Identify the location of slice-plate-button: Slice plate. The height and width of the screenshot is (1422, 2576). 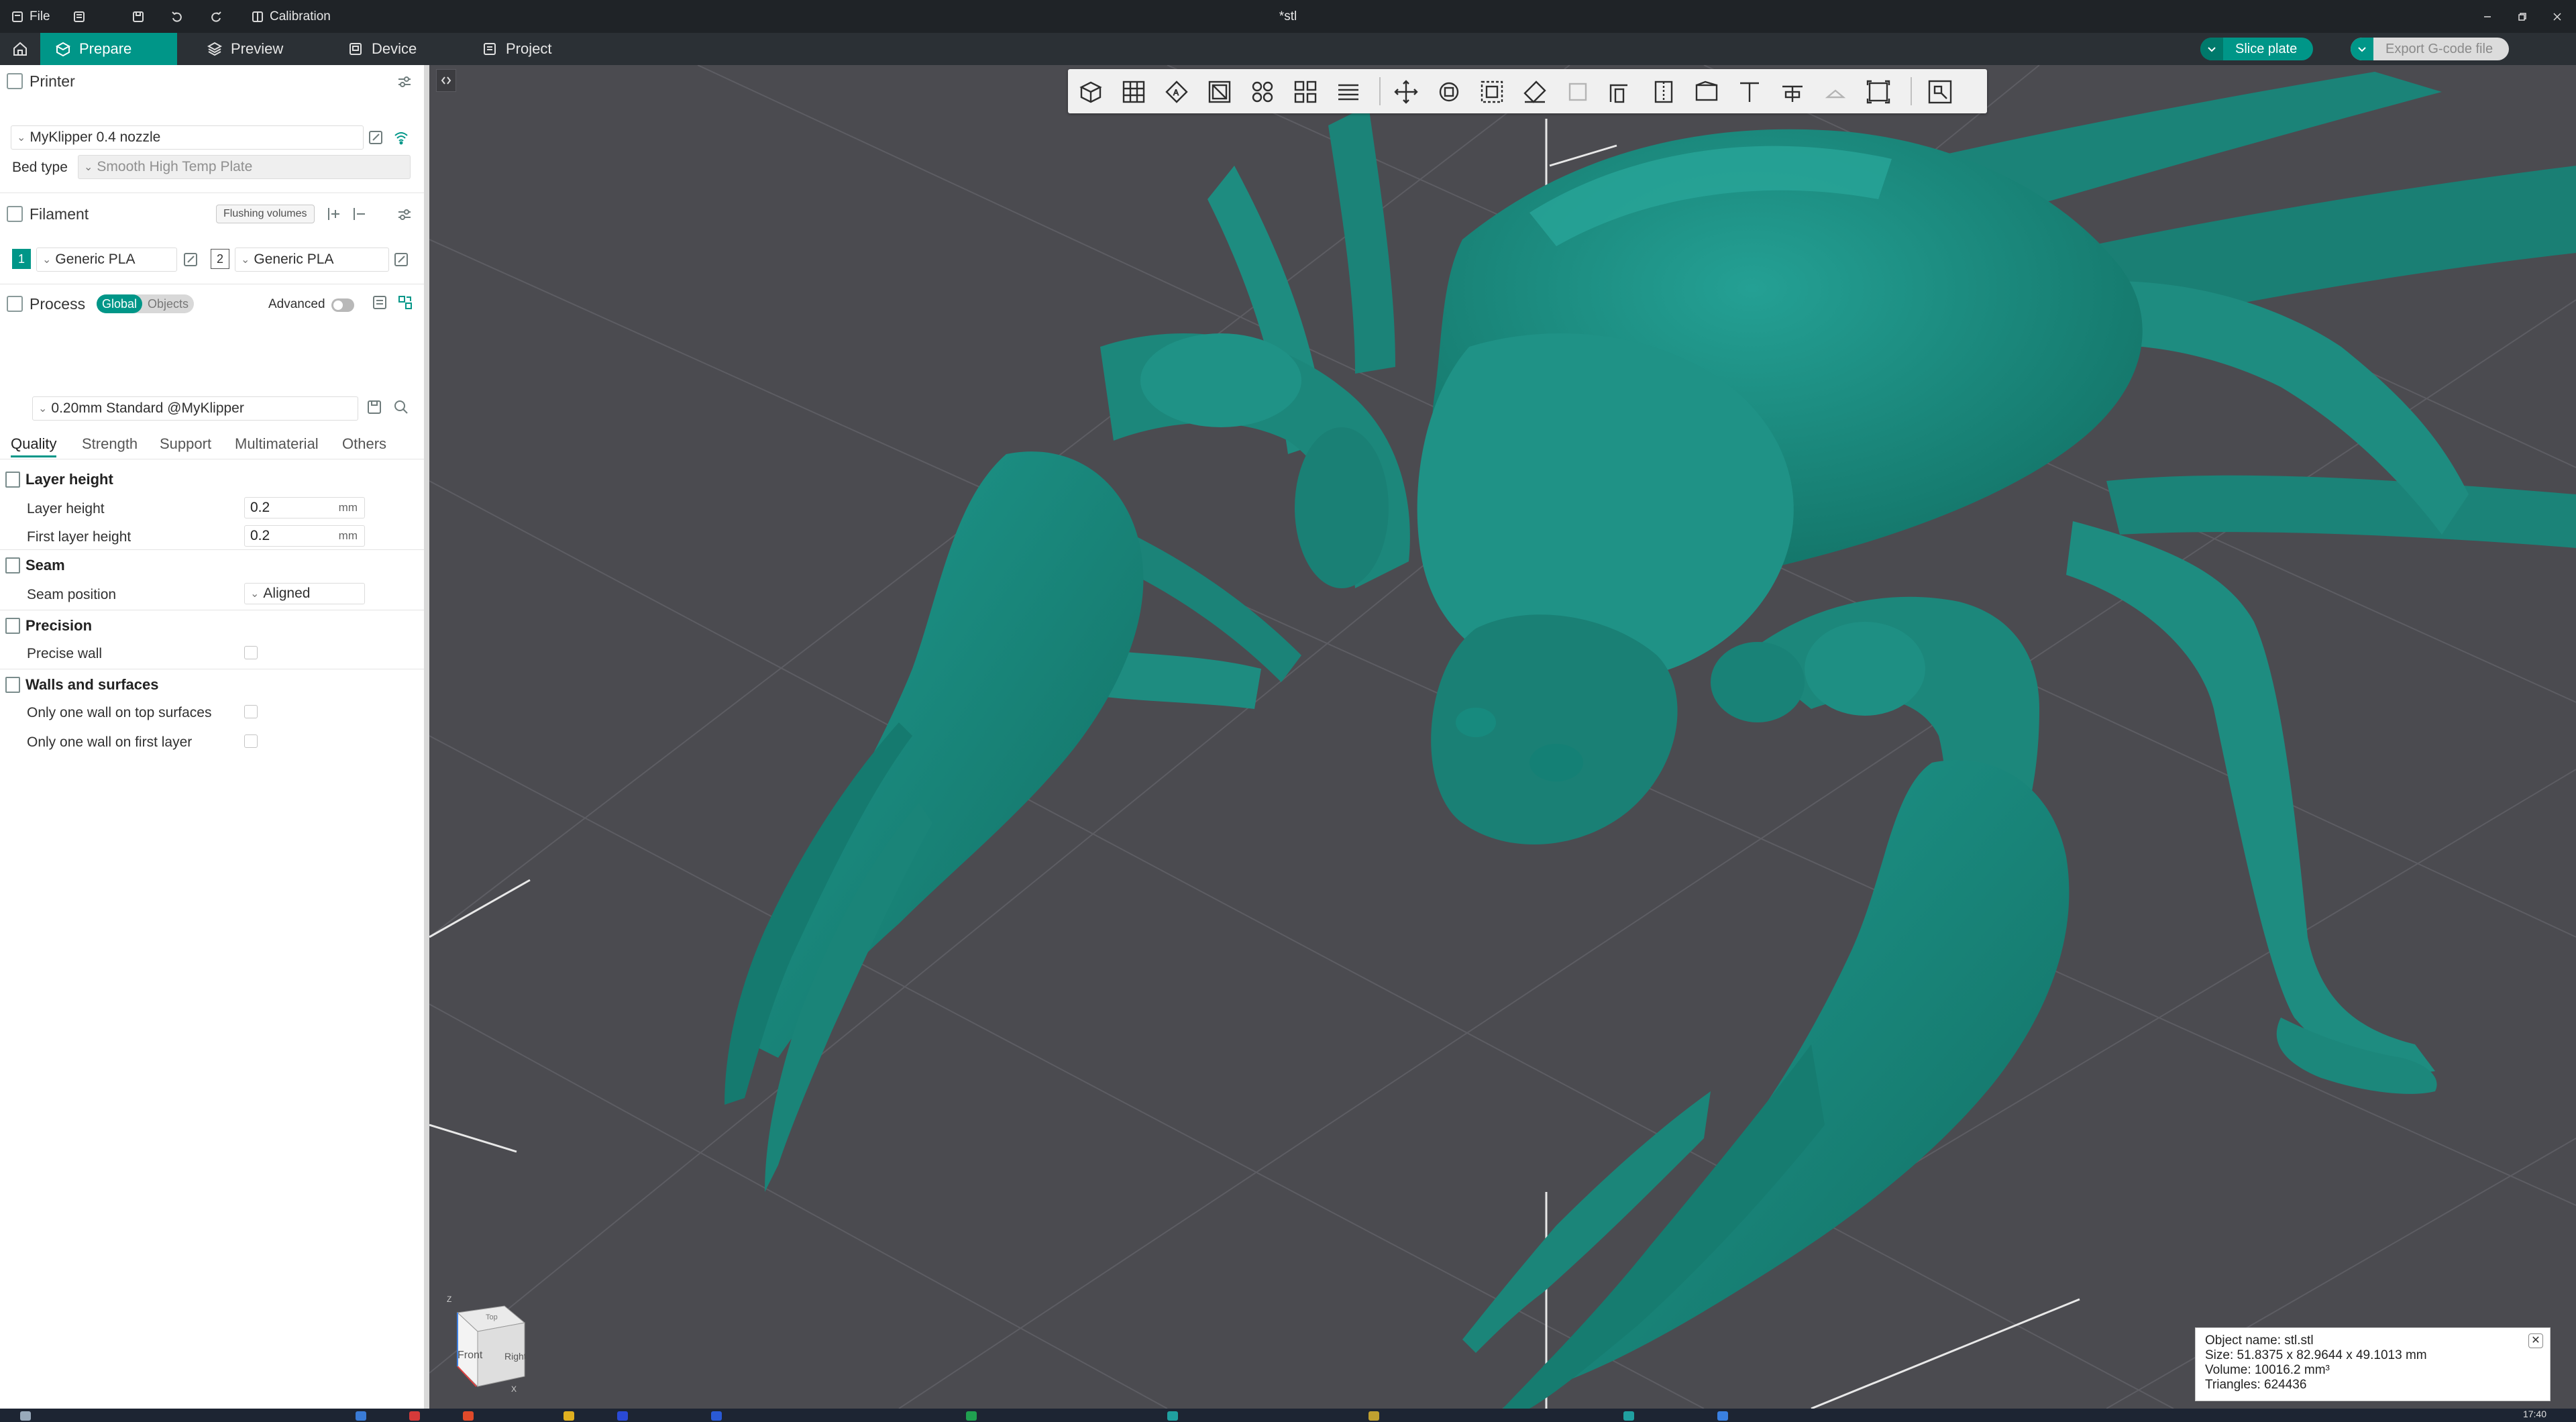
(2257, 49).